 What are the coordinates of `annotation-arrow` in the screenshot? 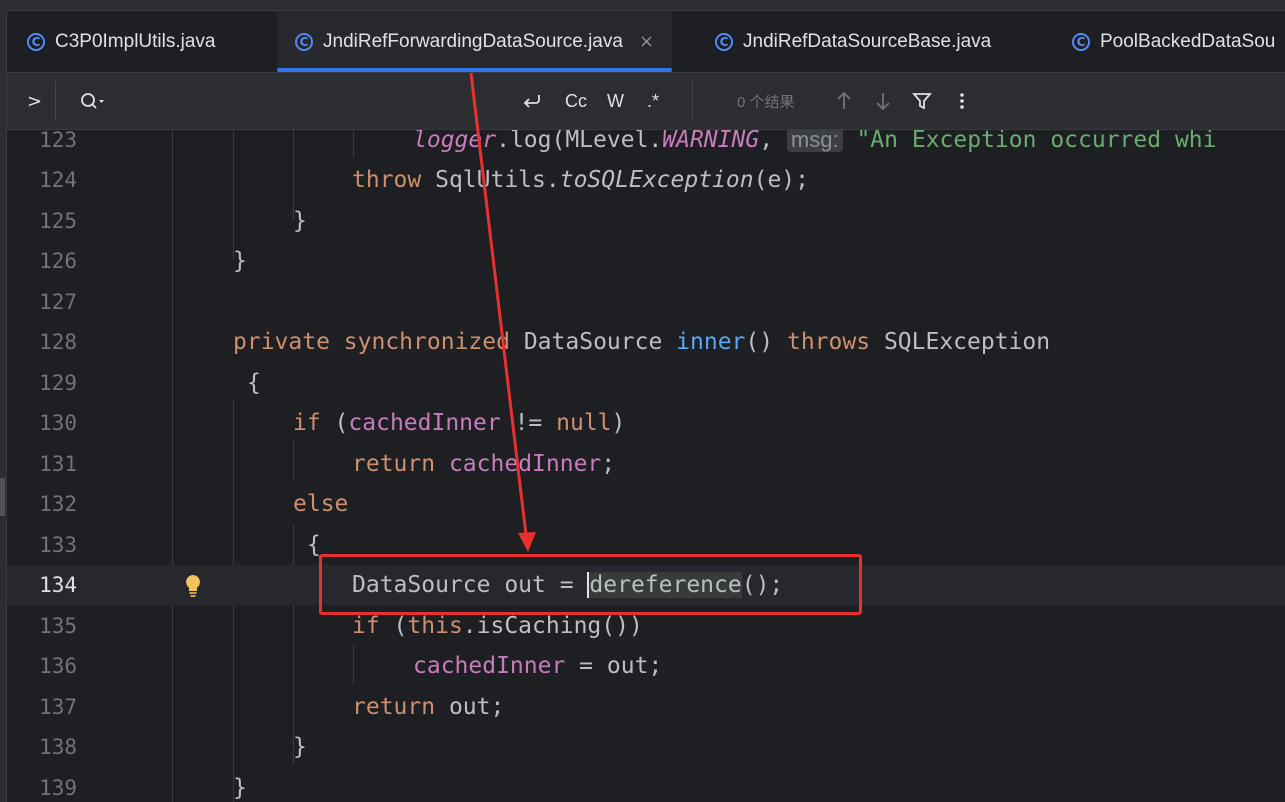 It's located at (502, 312).